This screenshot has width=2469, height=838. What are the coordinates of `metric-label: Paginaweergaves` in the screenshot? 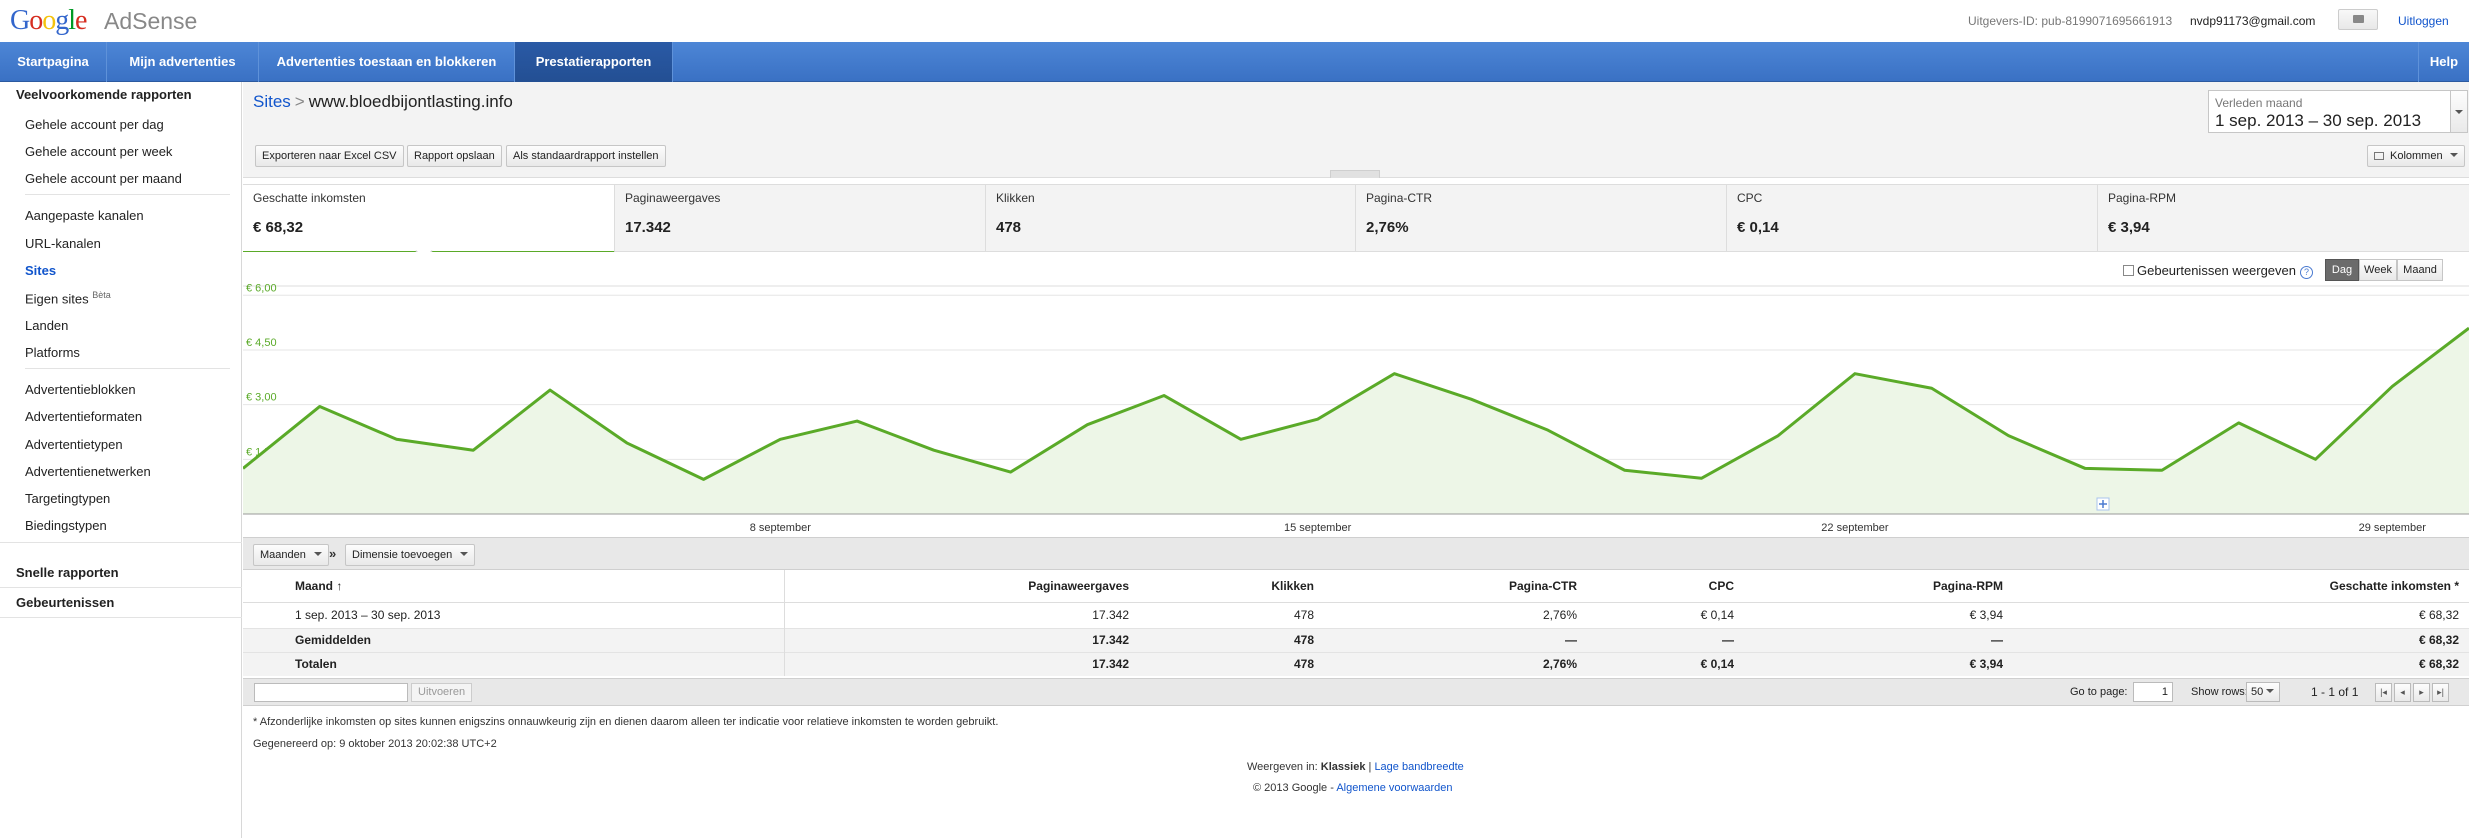 It's located at (673, 198).